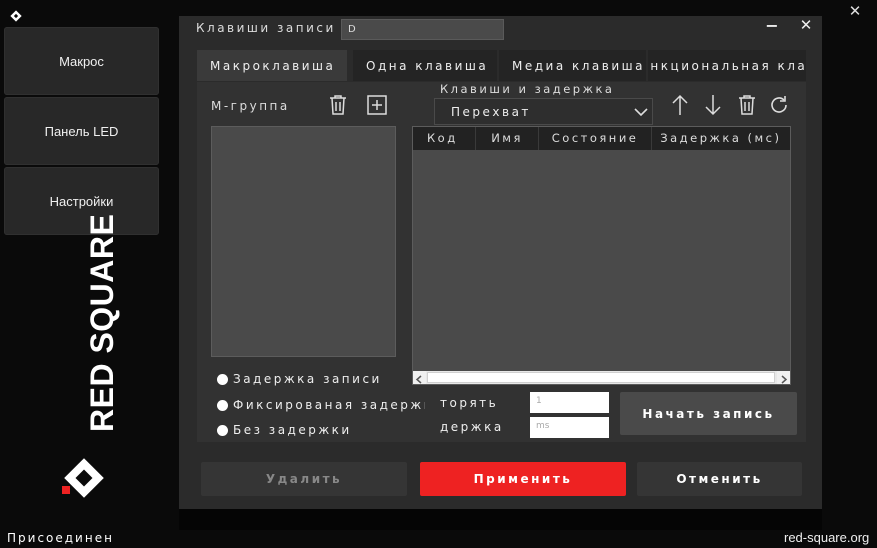  What do you see at coordinates (292, 430) in the screenshot?
I see `radio-label: Без задержки` at bounding box center [292, 430].